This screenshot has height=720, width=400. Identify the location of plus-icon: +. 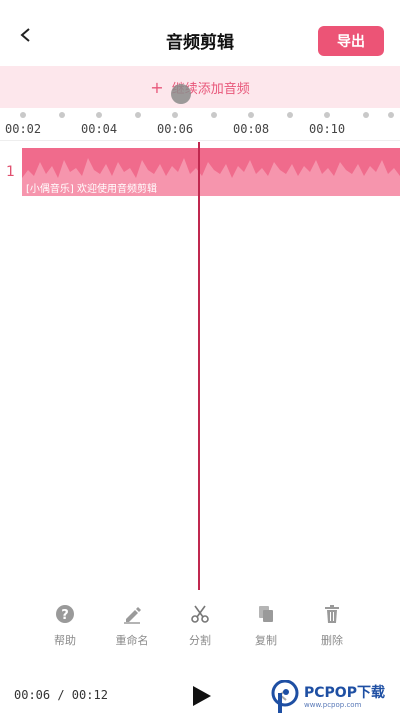
(157, 87).